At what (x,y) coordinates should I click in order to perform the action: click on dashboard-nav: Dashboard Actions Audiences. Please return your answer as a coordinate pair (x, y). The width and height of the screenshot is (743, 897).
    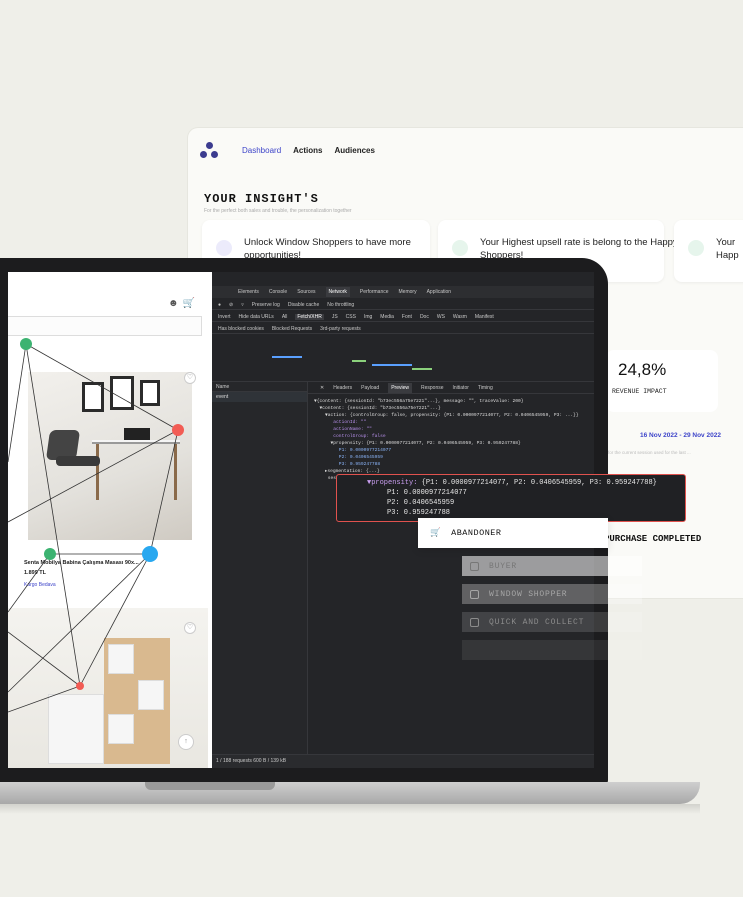
    Looking at the image, I should click on (308, 150).